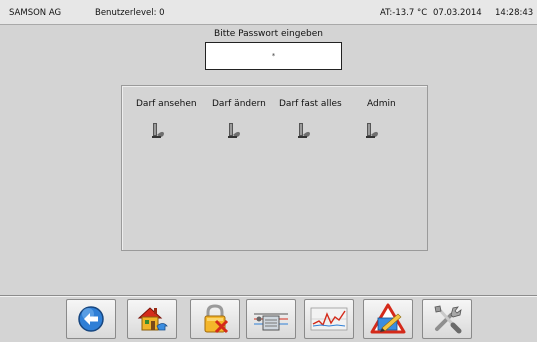 Image resolution: width=537 pixels, height=342 pixels. I want to click on settings-button, so click(447, 319).